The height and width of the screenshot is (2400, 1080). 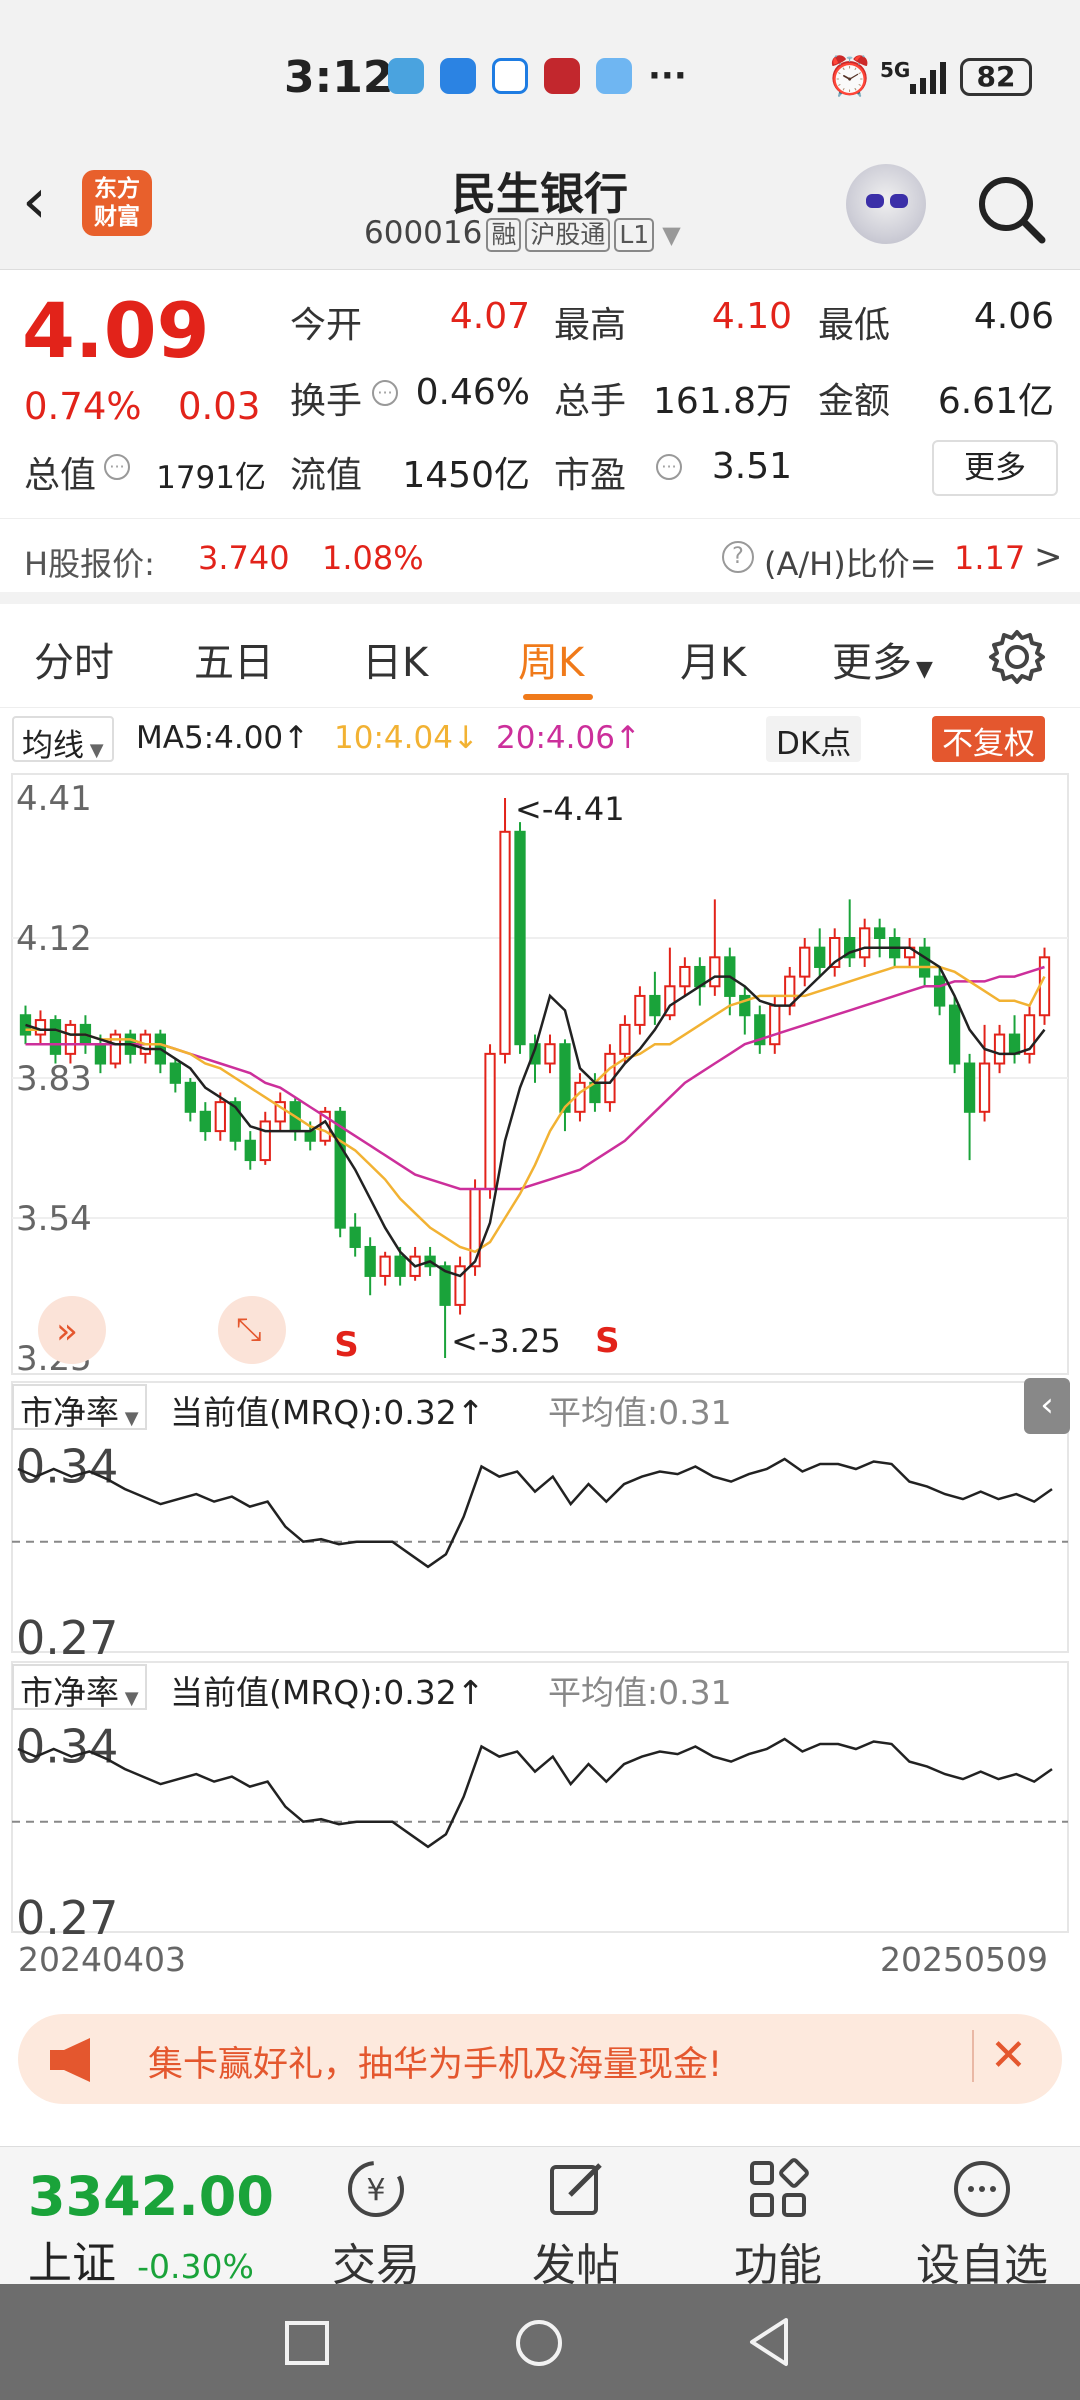 What do you see at coordinates (151, 2229) in the screenshot?
I see `index-widget: 3342.00 上证 -0.30%` at bounding box center [151, 2229].